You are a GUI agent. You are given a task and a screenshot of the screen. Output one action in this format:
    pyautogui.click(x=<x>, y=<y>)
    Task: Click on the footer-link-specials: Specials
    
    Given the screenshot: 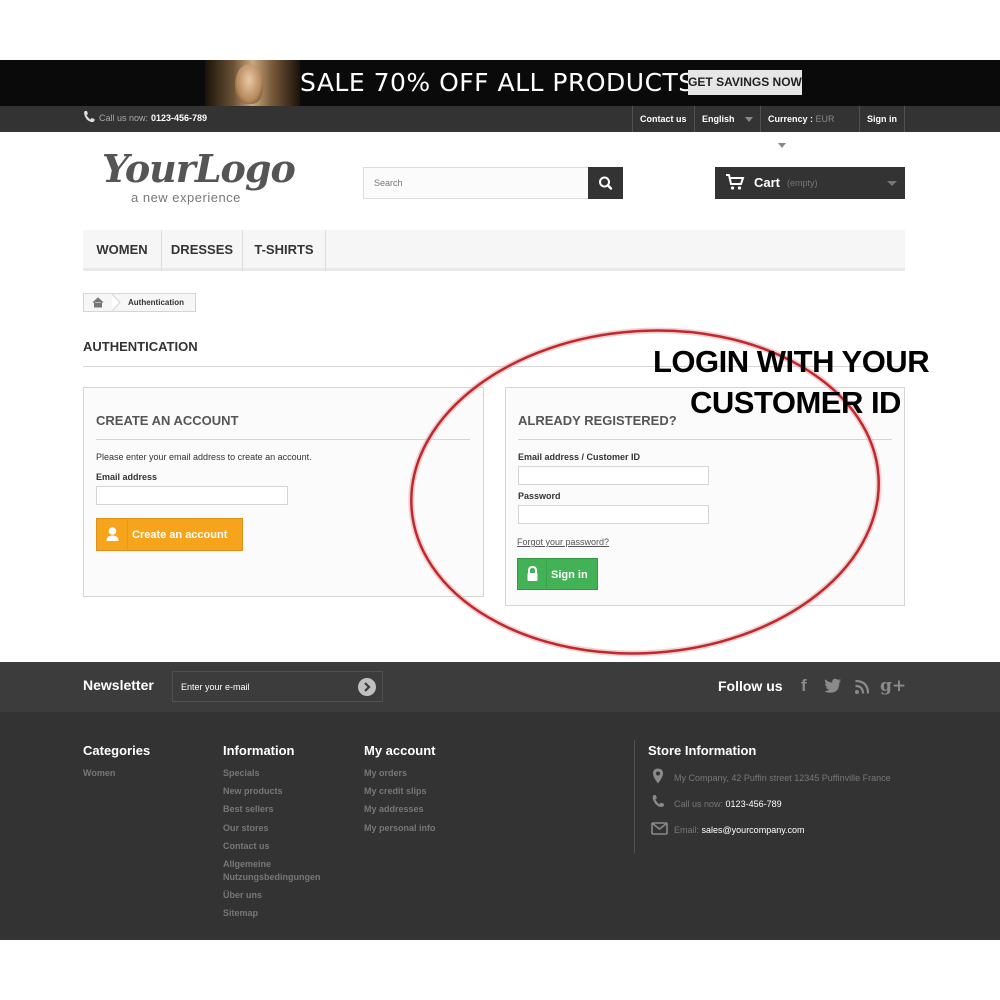 What is the action you would take?
    pyautogui.click(x=241, y=773)
    